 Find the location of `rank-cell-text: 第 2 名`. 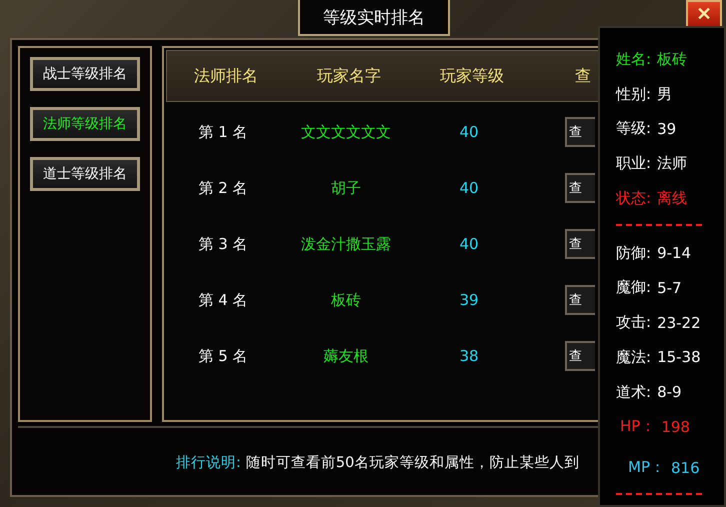

rank-cell-text: 第 2 名 is located at coordinates (223, 188).